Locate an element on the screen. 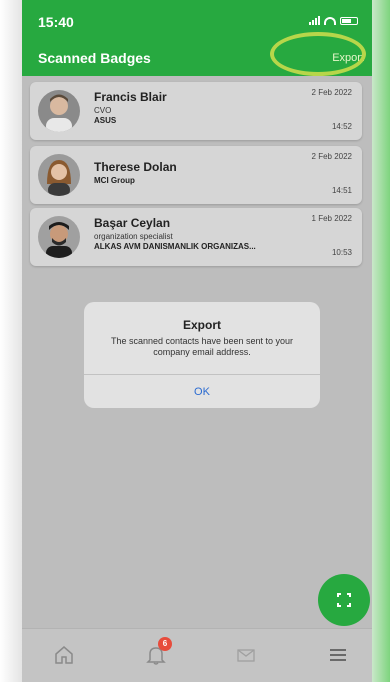  contact-name: Başar Ceylan is located at coordinates (132, 223).